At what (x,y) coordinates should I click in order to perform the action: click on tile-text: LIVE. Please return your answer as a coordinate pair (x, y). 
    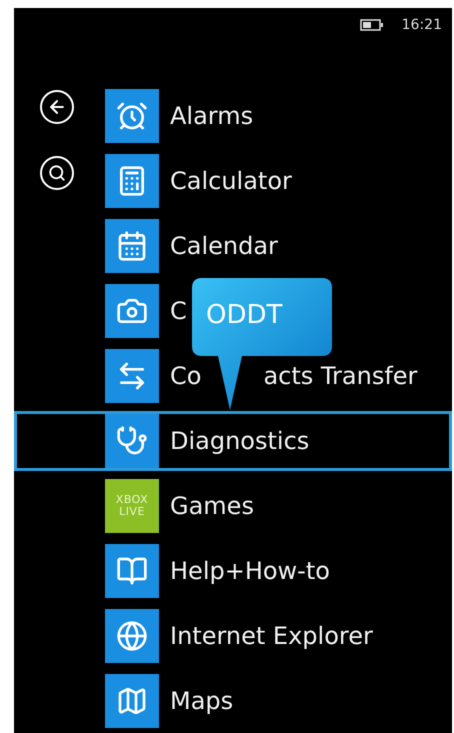
    Looking at the image, I should click on (132, 512).